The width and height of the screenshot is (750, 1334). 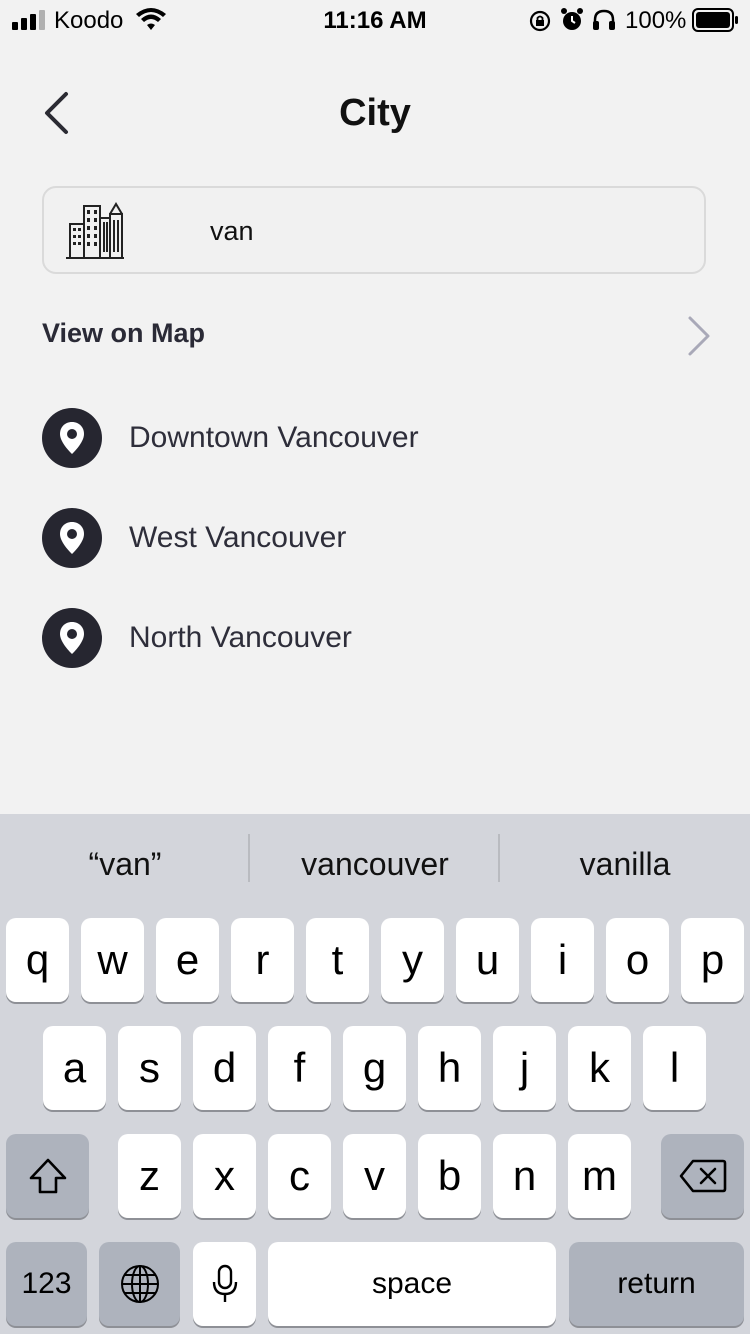 I want to click on orientation-lock-icon, so click(x=540, y=21).